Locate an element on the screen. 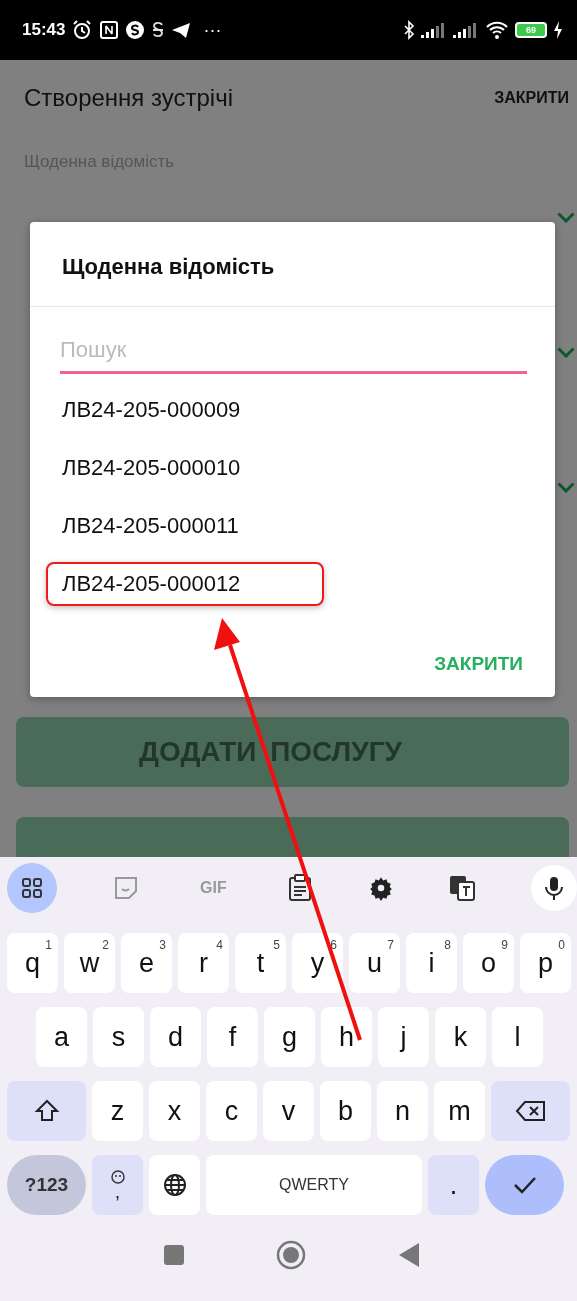  list-item: ЛВ24-205-000011 is located at coordinates (185, 526).